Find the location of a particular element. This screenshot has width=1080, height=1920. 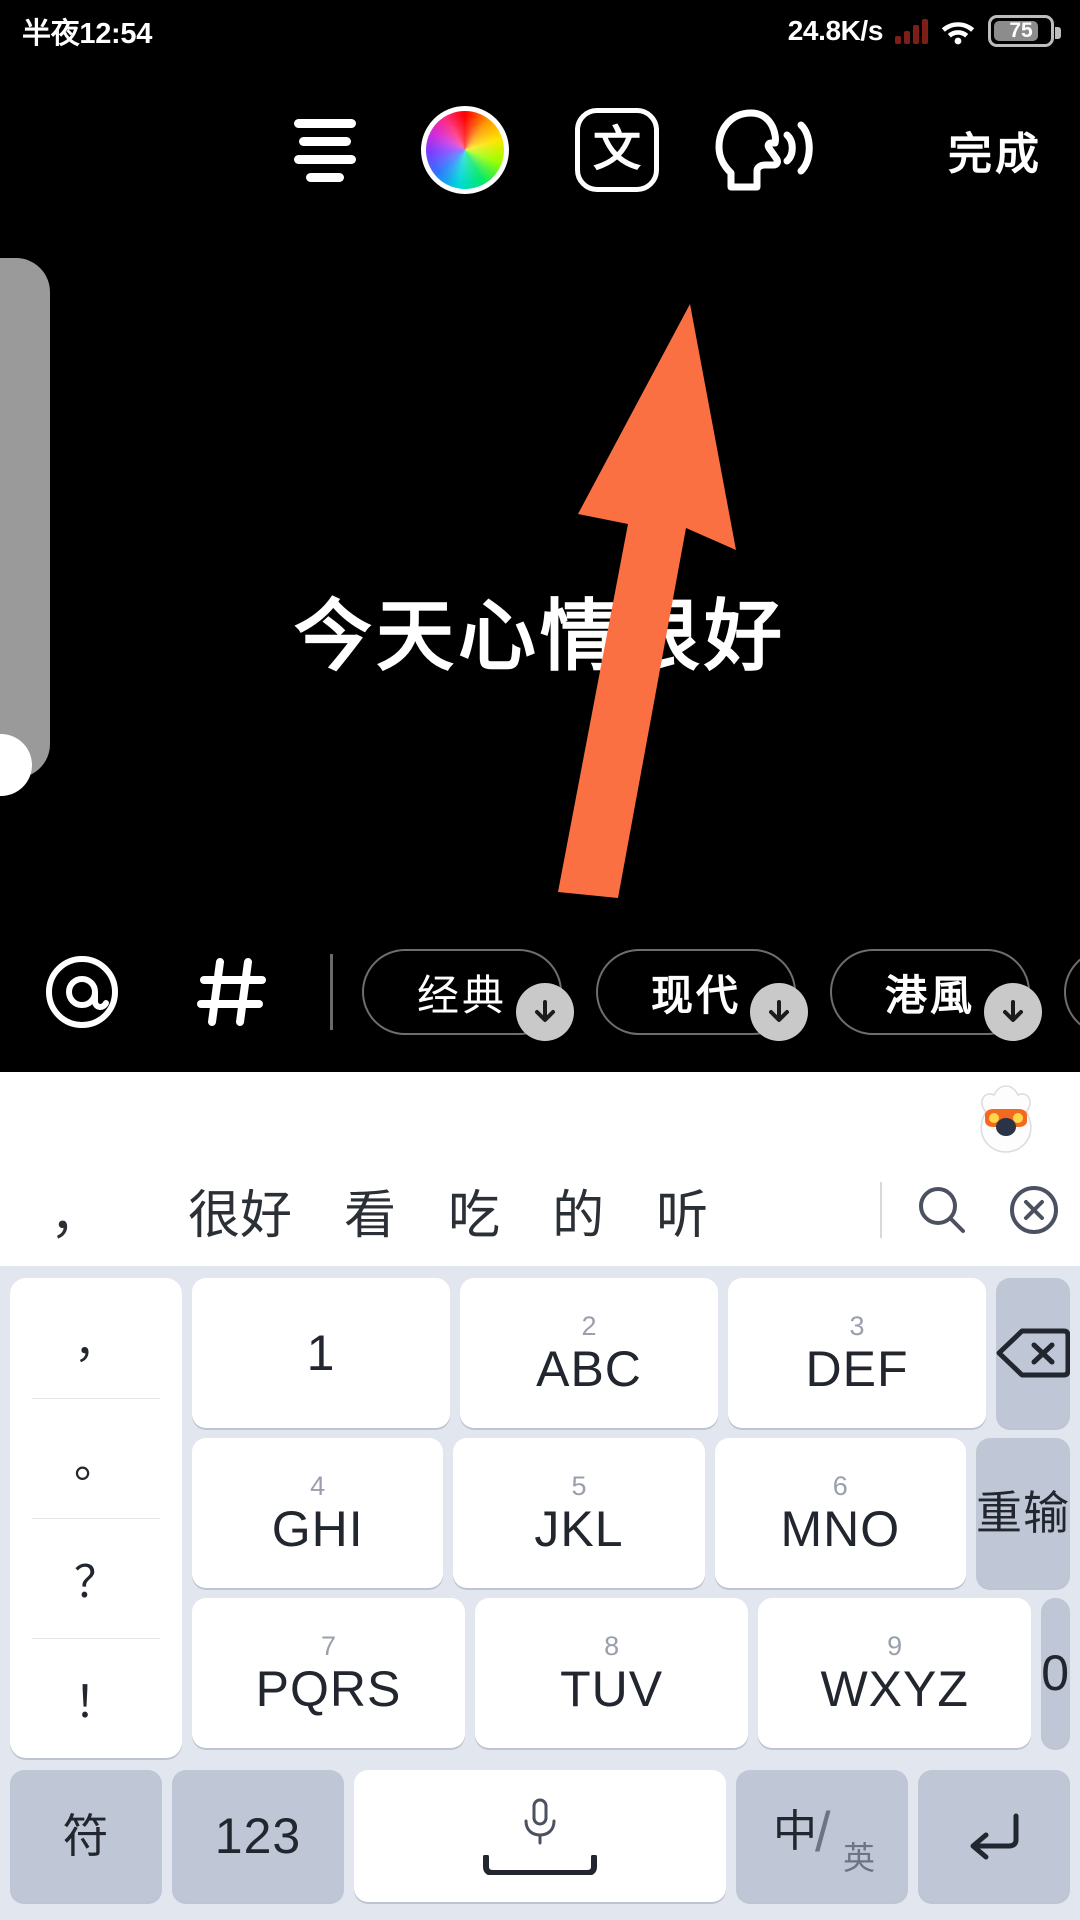

key-main-label: 0 is located at coordinates (1055, 1673).